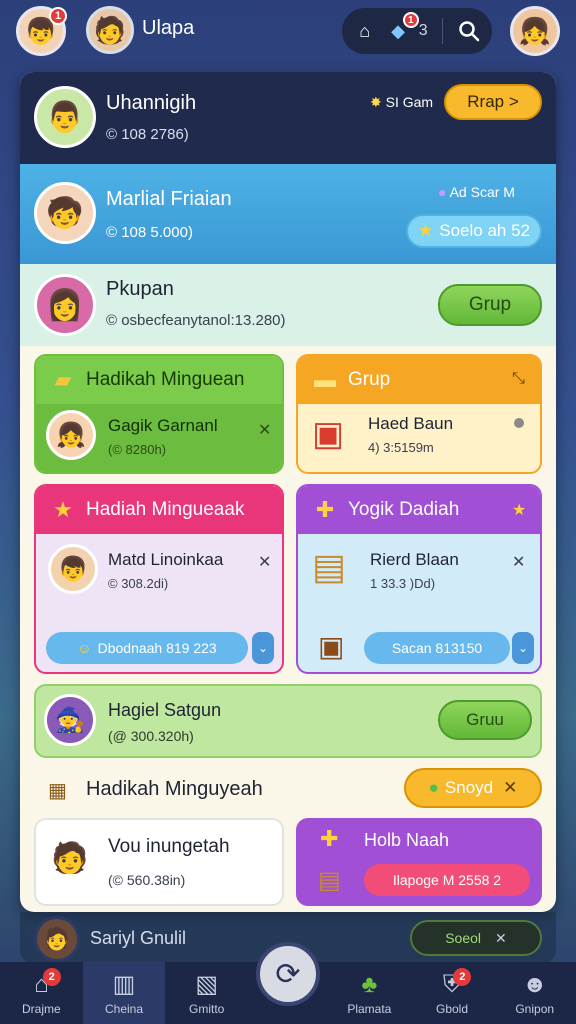  I want to click on player-score: (© 560.38in), so click(147, 880).